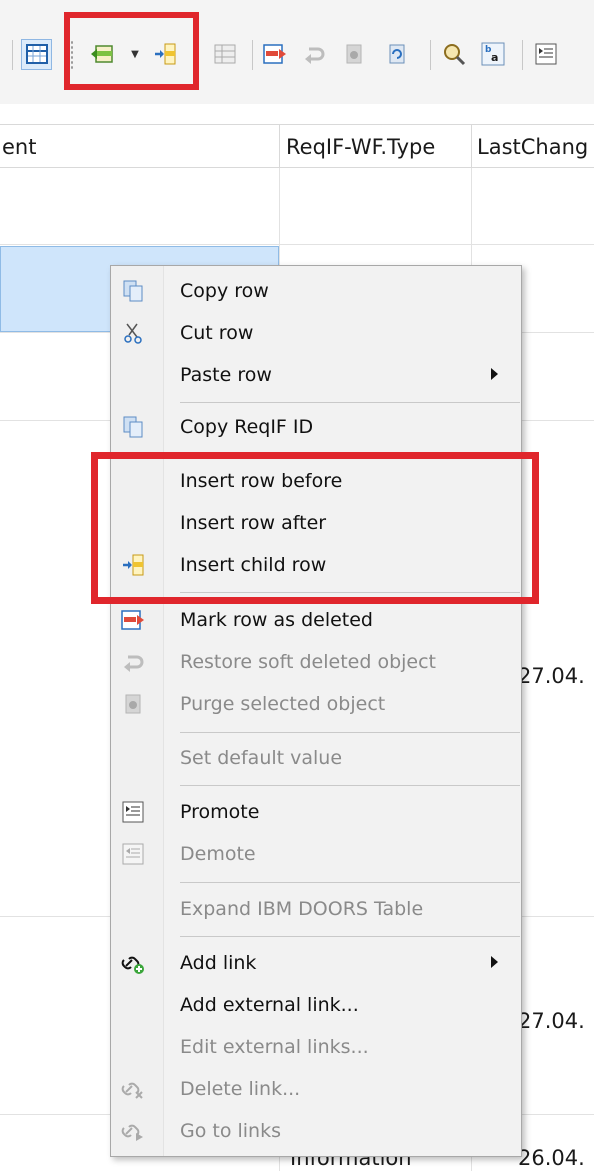 This screenshot has width=594, height=1171. I want to click on toolbar-highlight-box, so click(131, 51).